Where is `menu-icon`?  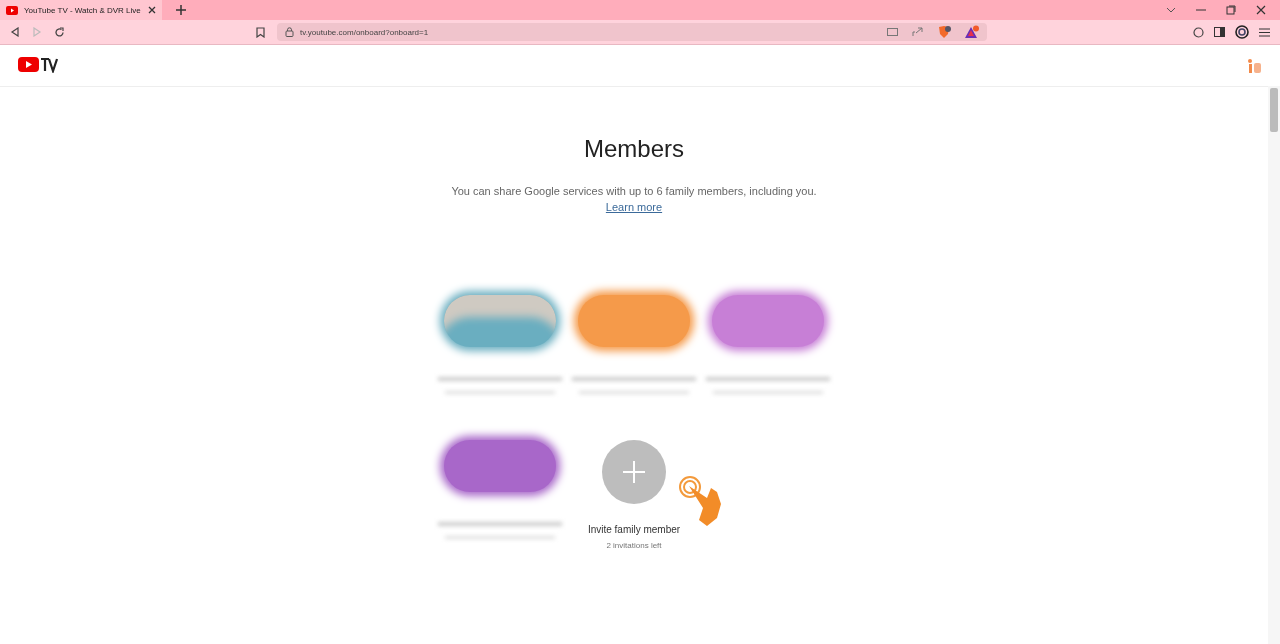
menu-icon is located at coordinates (1264, 32).